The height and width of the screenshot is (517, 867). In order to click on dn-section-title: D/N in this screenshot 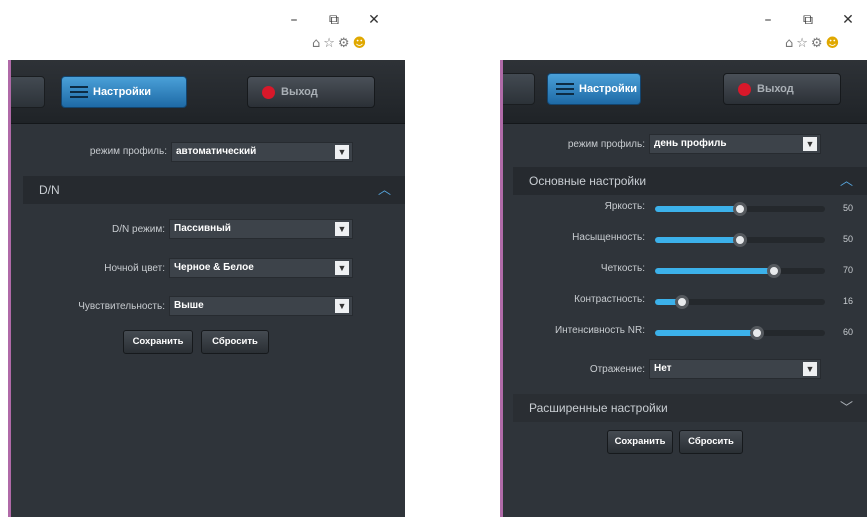, I will do `click(49, 190)`.